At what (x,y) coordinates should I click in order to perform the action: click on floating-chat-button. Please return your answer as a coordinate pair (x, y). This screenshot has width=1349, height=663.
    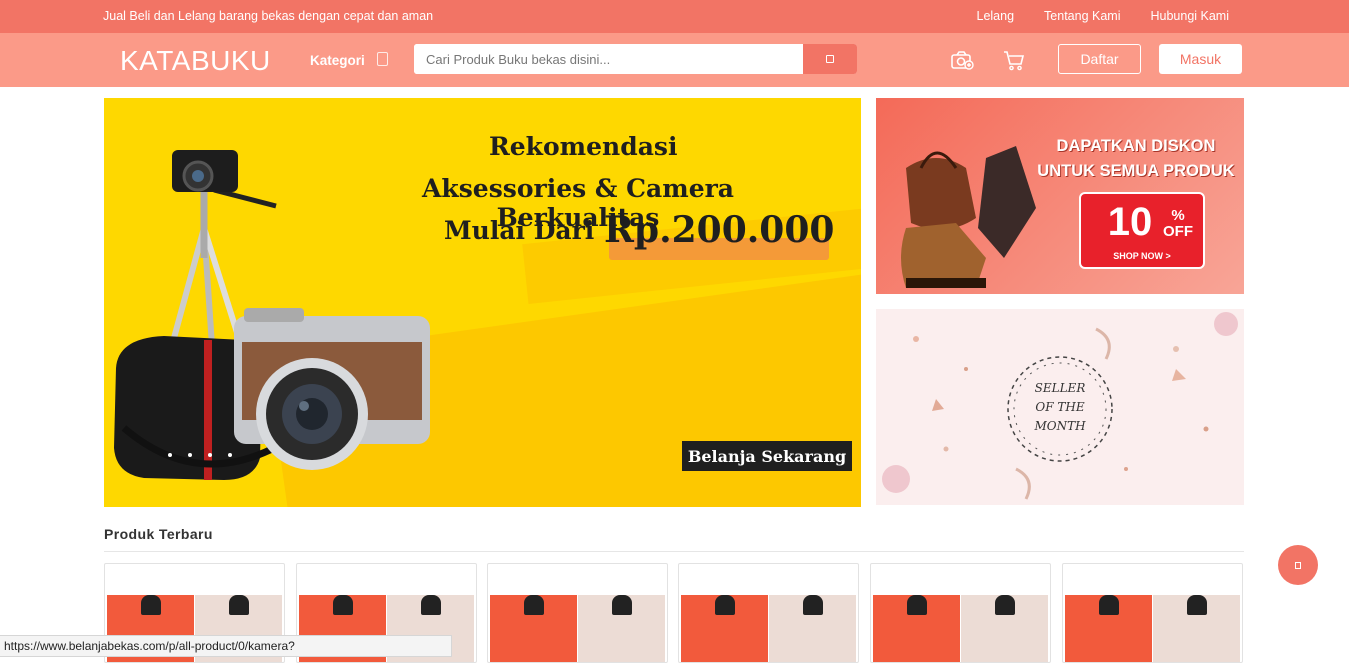
    Looking at the image, I should click on (1298, 565).